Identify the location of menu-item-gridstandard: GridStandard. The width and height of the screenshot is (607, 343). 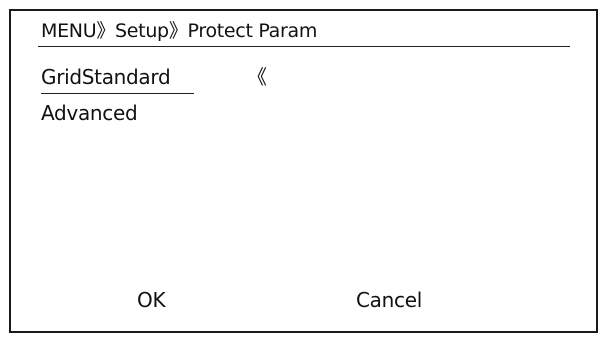
(106, 77).